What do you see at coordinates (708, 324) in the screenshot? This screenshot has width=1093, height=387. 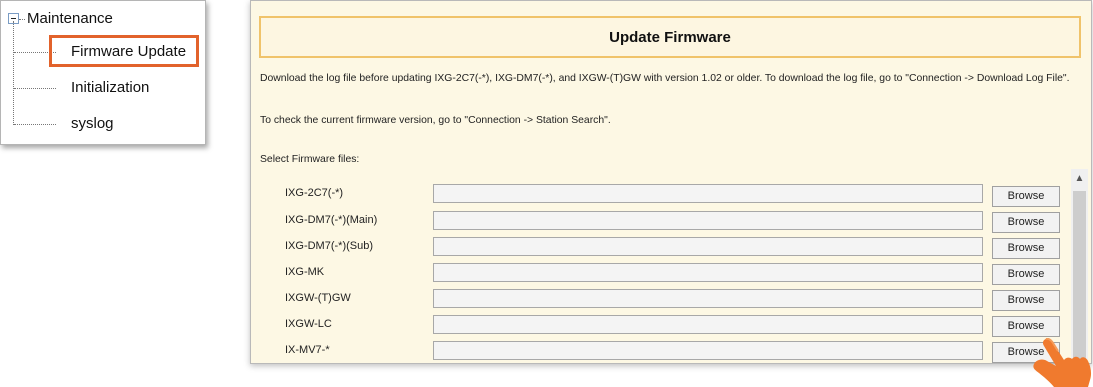 I see `firmware-path-input-ixgw-lc` at bounding box center [708, 324].